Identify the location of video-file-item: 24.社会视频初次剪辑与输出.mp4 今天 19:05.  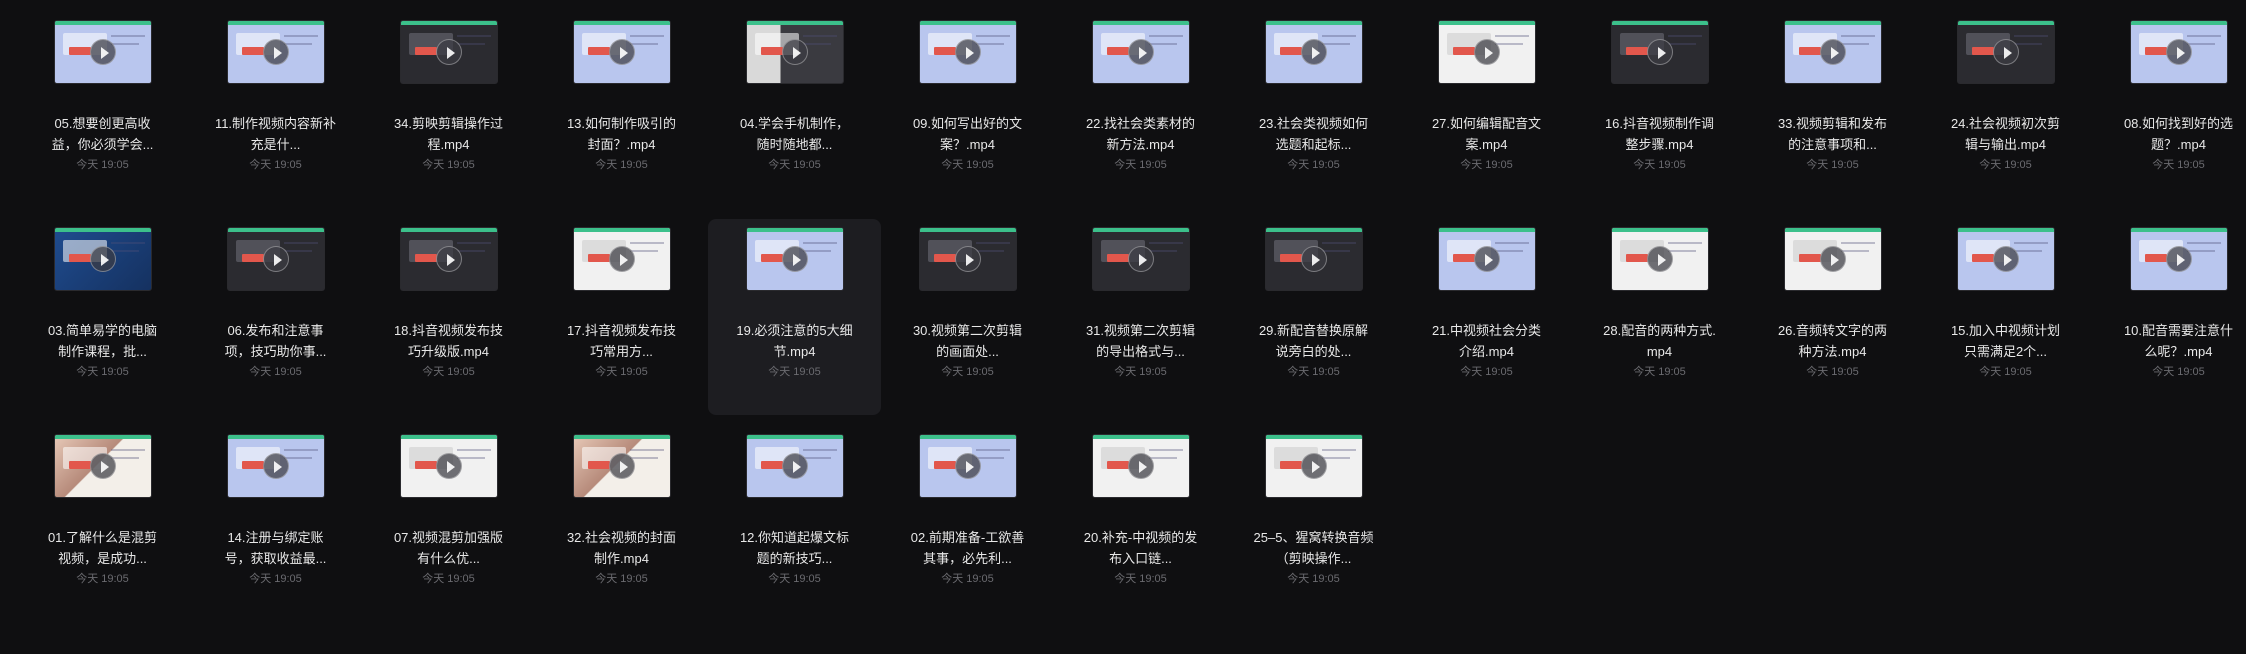
(2005, 110).